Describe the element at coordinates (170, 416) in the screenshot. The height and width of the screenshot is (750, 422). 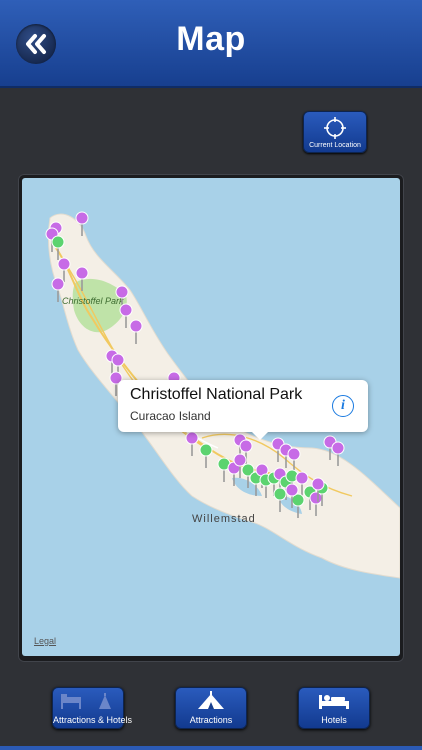
I see `callout-subtitle: Curacao Island` at that location.